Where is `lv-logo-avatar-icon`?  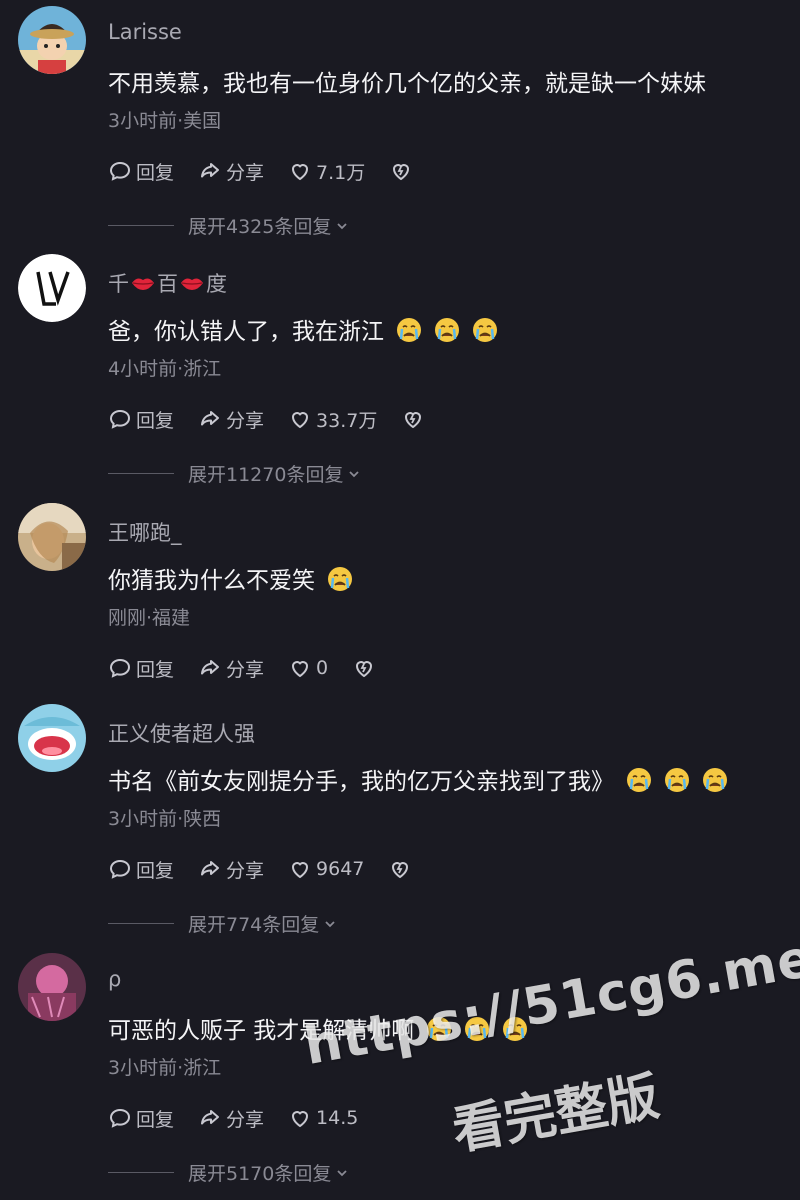 lv-logo-avatar-icon is located at coordinates (52, 288).